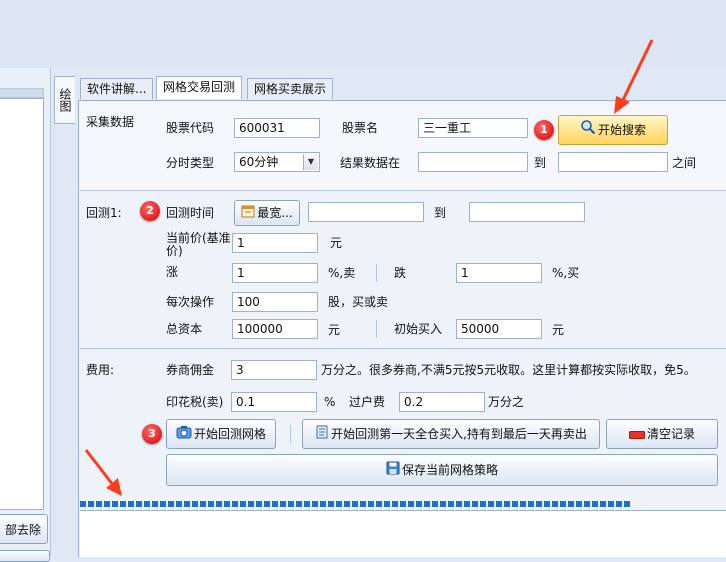 This screenshot has width=726, height=562. Describe the element at coordinates (634, 76) in the screenshot. I see `arrow-to-search` at that location.